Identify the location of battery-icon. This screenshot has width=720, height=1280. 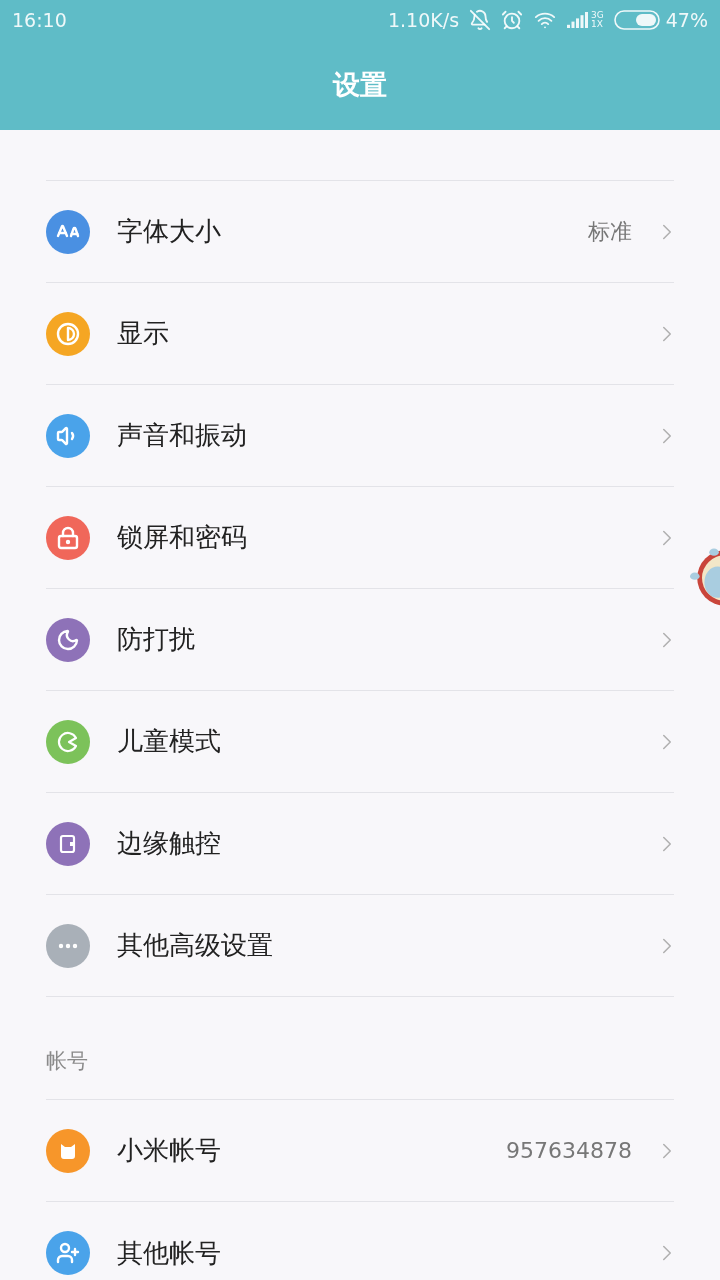
(636, 20).